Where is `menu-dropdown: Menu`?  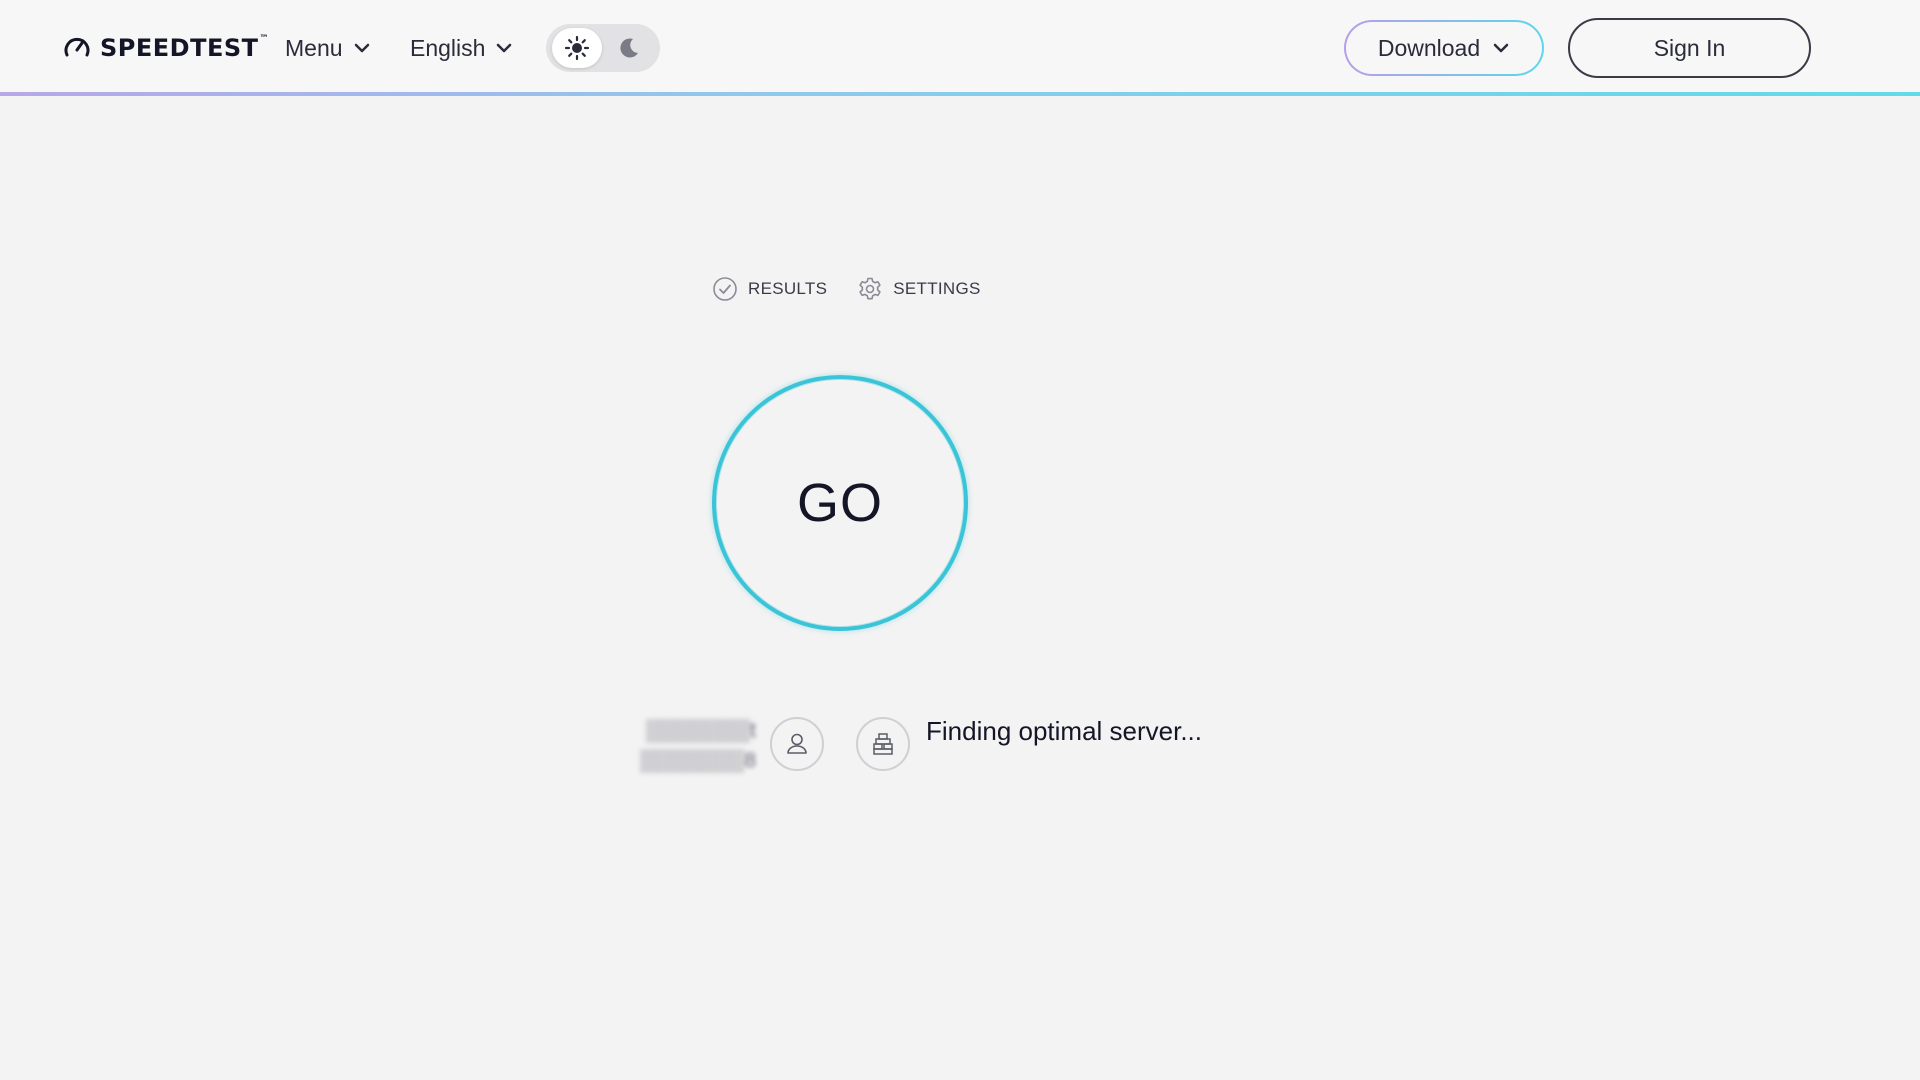
menu-dropdown: Menu is located at coordinates (328, 48).